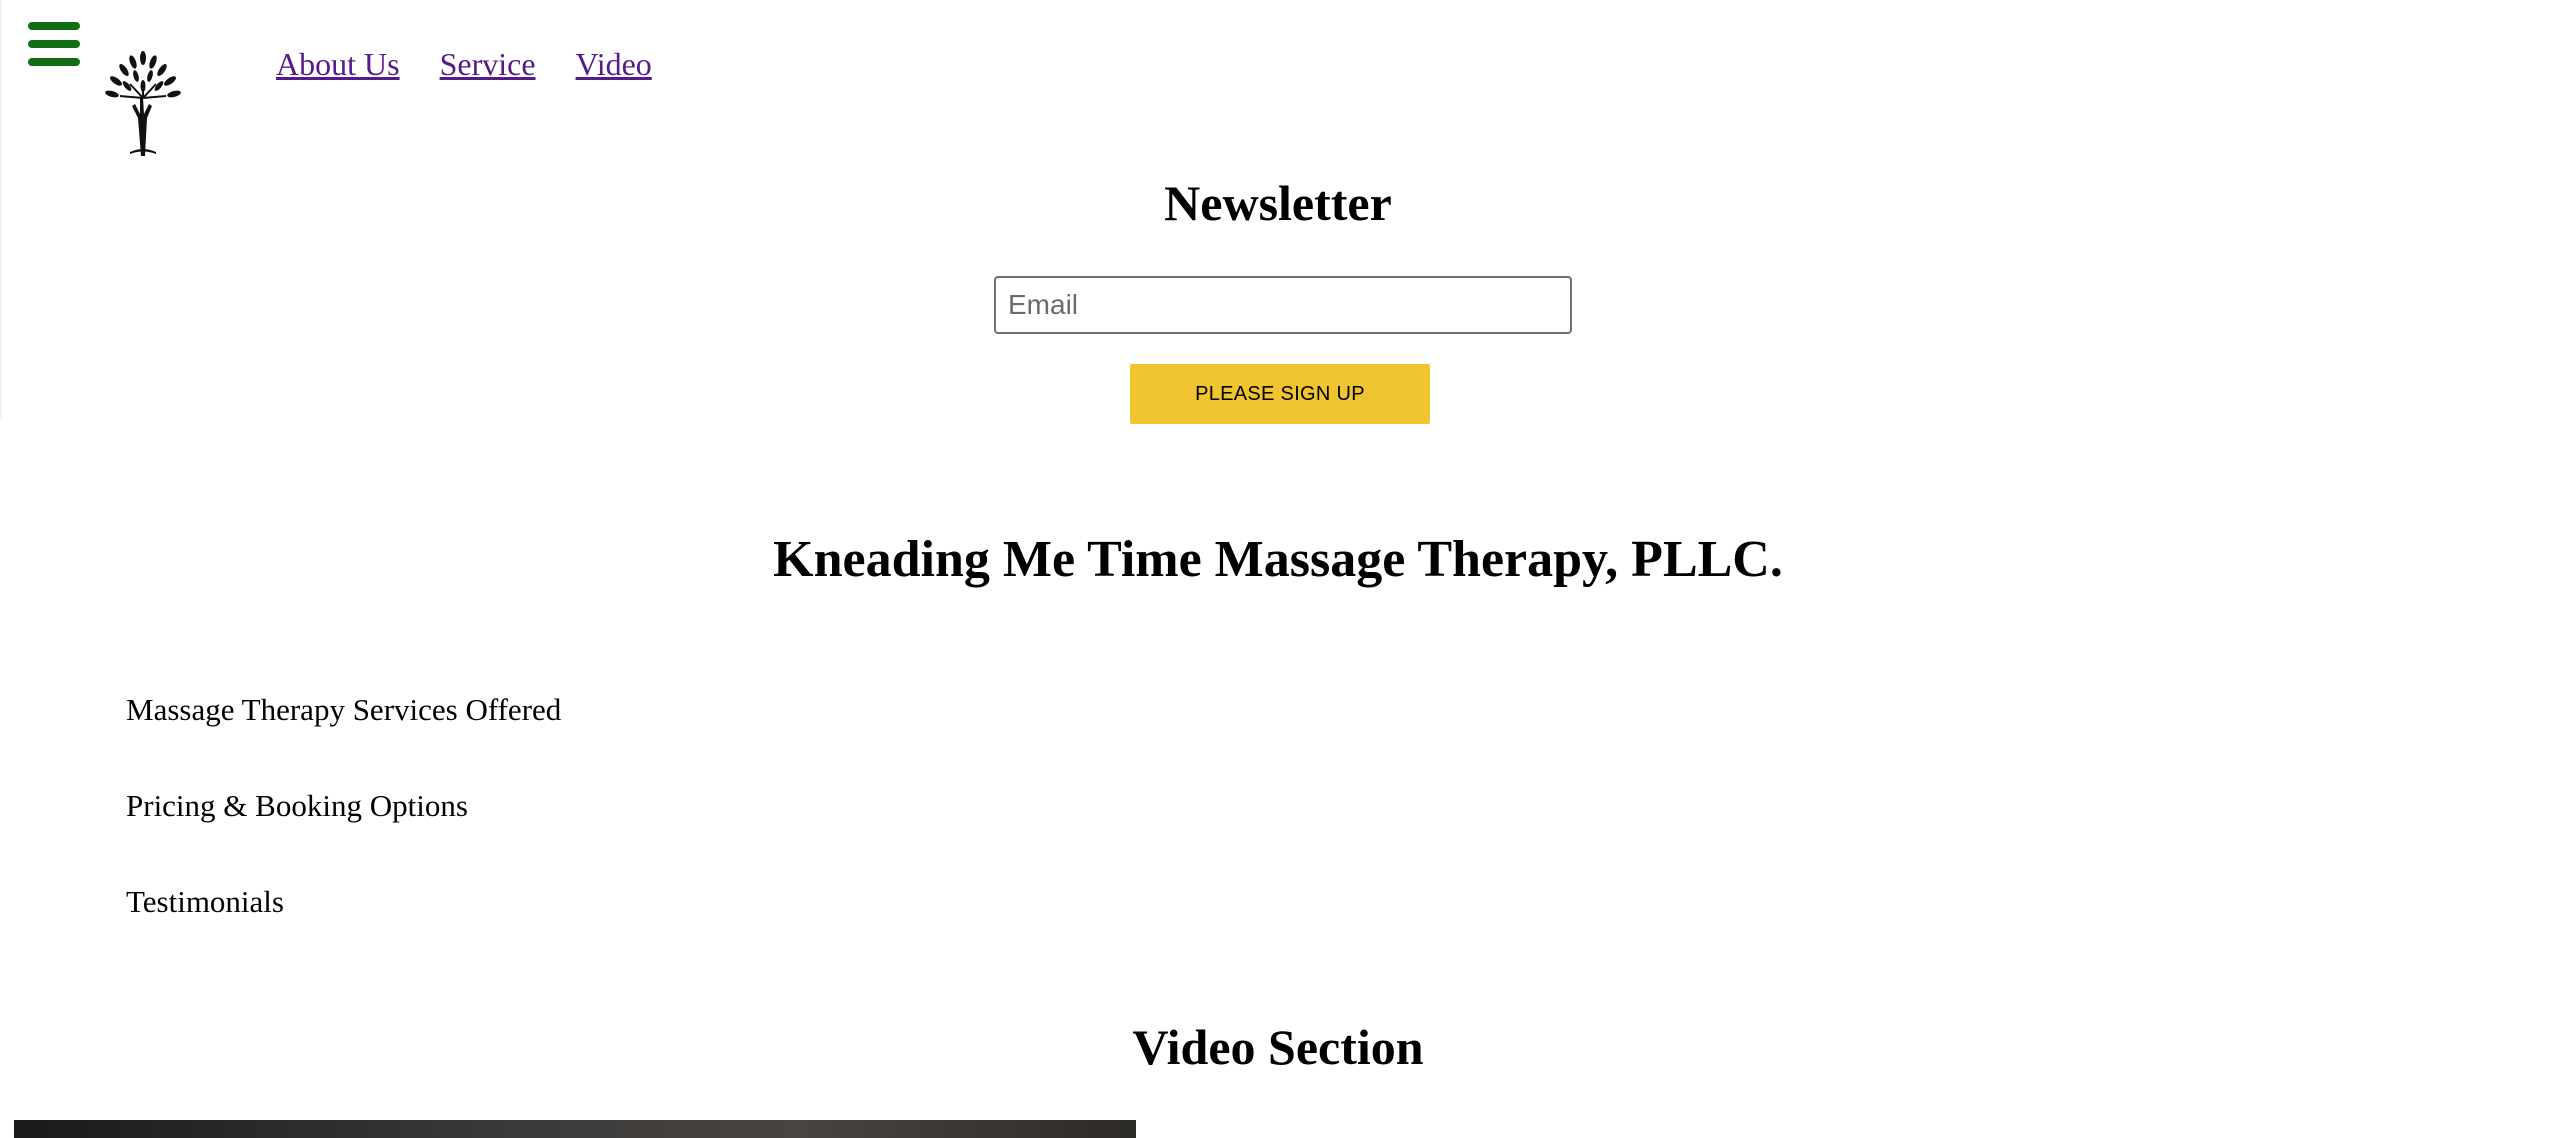 The width and height of the screenshot is (2556, 1138). What do you see at coordinates (575, 1129) in the screenshot?
I see `video-player` at bounding box center [575, 1129].